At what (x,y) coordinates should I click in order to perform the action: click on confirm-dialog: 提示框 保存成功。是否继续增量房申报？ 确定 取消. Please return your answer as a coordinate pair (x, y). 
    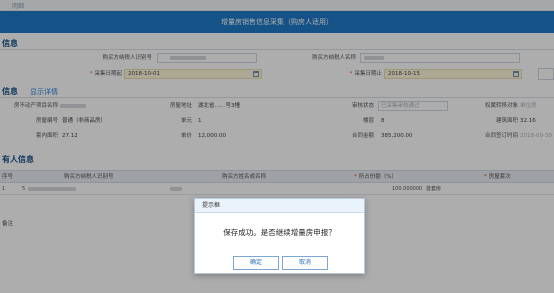
    Looking at the image, I should click on (279, 236).